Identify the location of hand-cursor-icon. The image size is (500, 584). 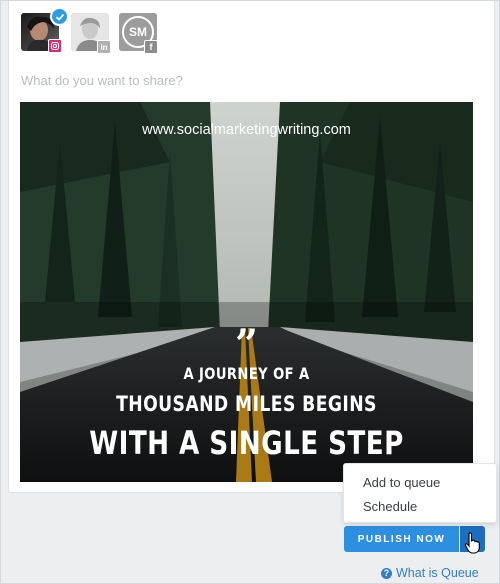
(473, 545).